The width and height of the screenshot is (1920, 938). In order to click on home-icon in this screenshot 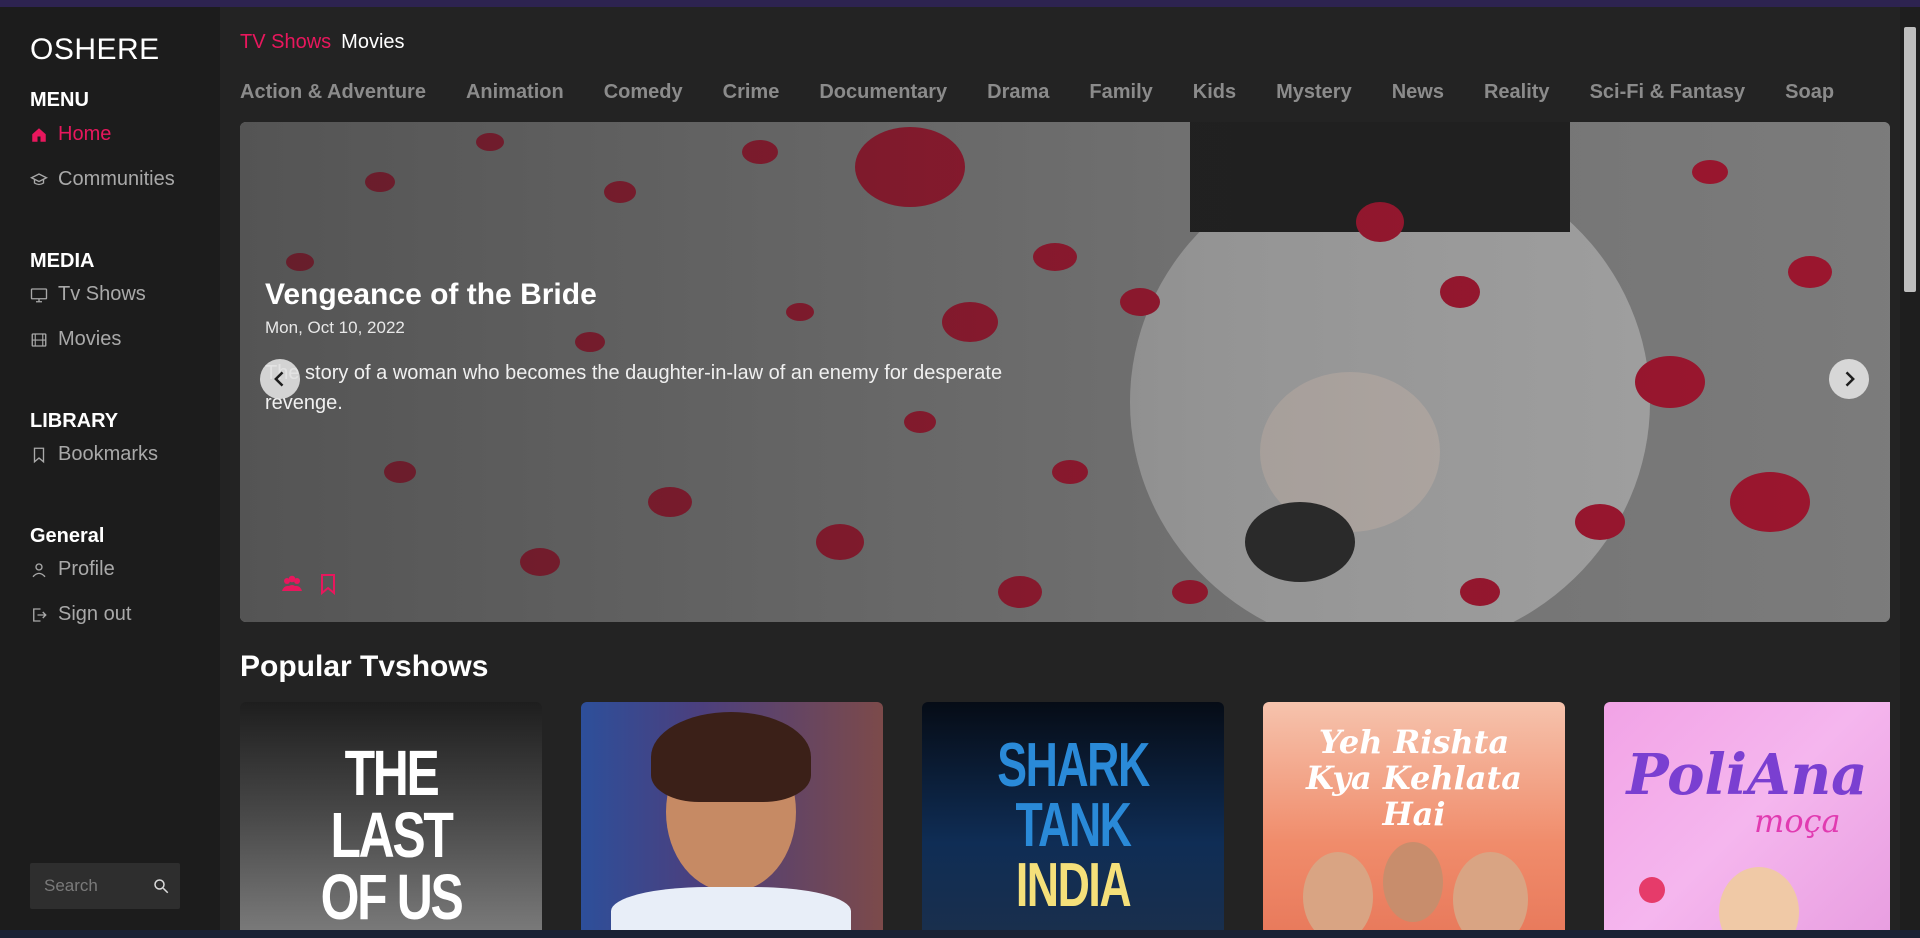, I will do `click(39, 134)`.